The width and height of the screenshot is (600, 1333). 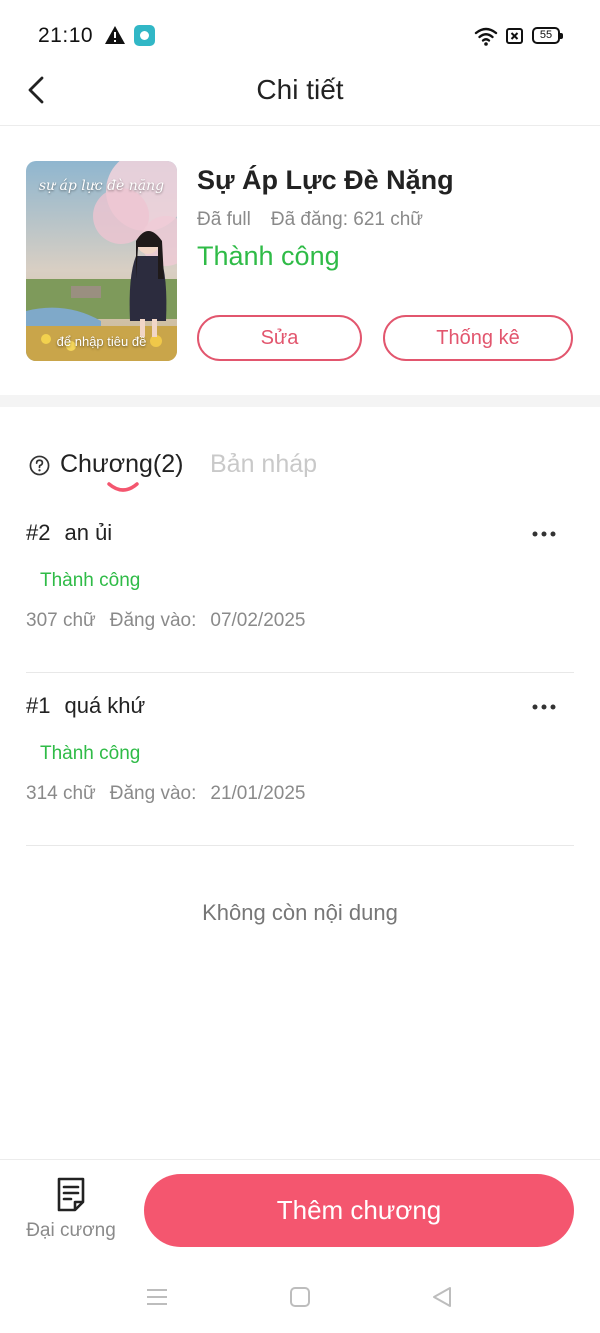 I want to click on tab-drafts: Bản nháp, so click(x=263, y=464).